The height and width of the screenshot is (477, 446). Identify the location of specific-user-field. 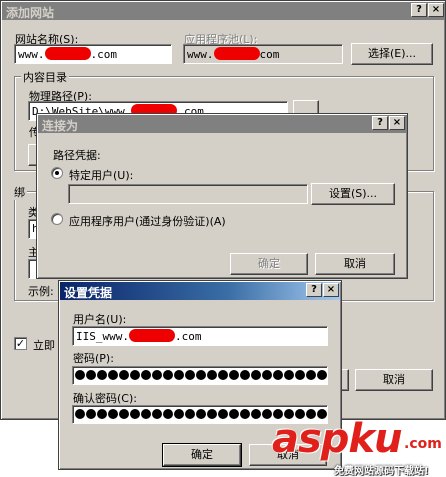
(188, 194).